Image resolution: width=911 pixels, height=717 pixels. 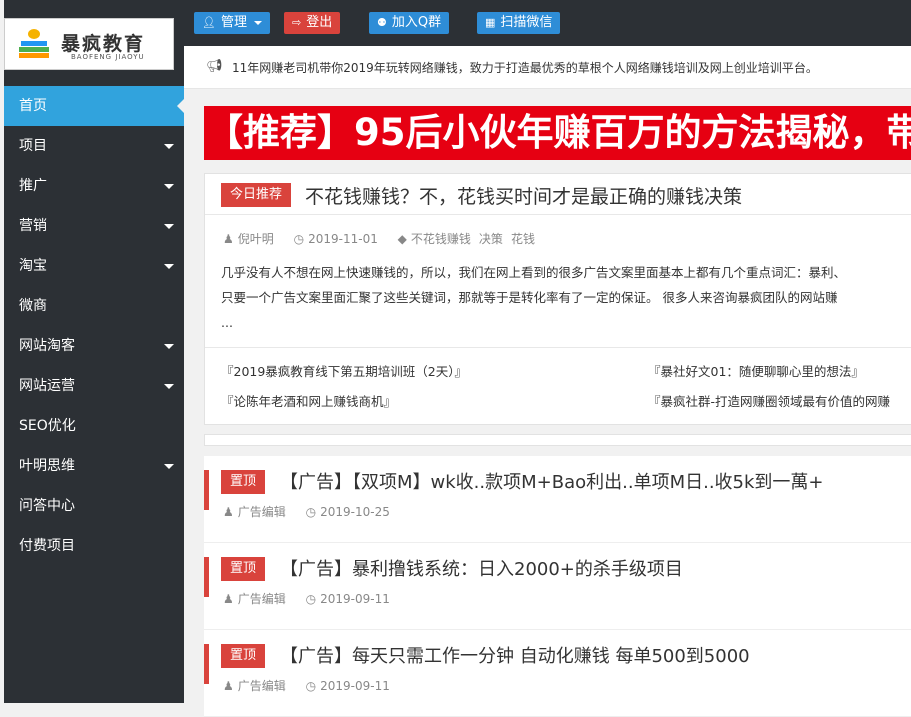 I want to click on sidebar-item-label: 推广, so click(x=33, y=186).